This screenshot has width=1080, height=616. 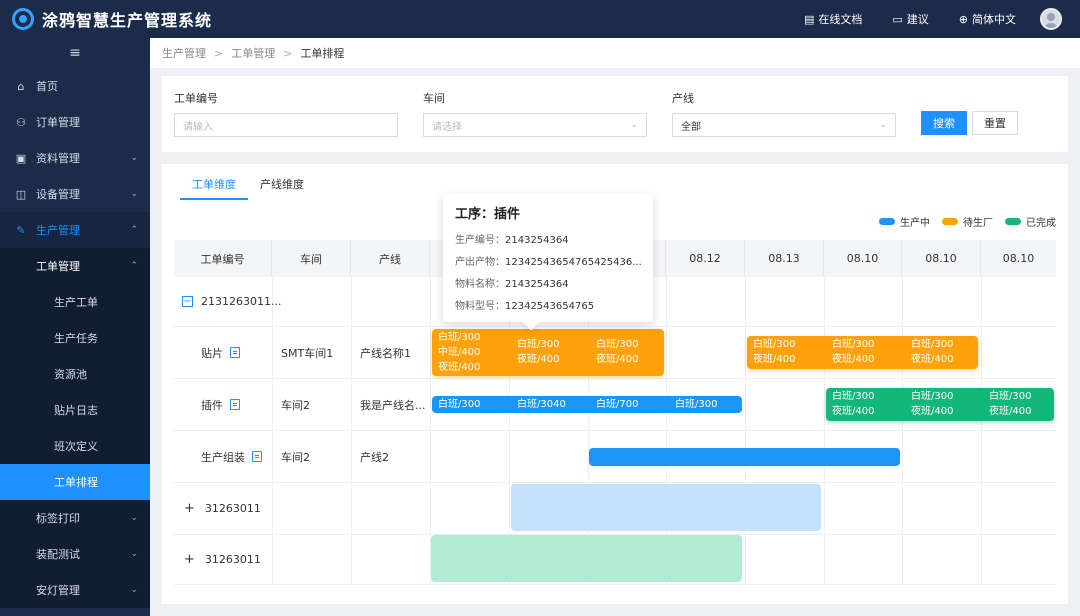 What do you see at coordinates (75, 590) in the screenshot?
I see `sidebar-item-andon: 安灯管理 ⌄` at bounding box center [75, 590].